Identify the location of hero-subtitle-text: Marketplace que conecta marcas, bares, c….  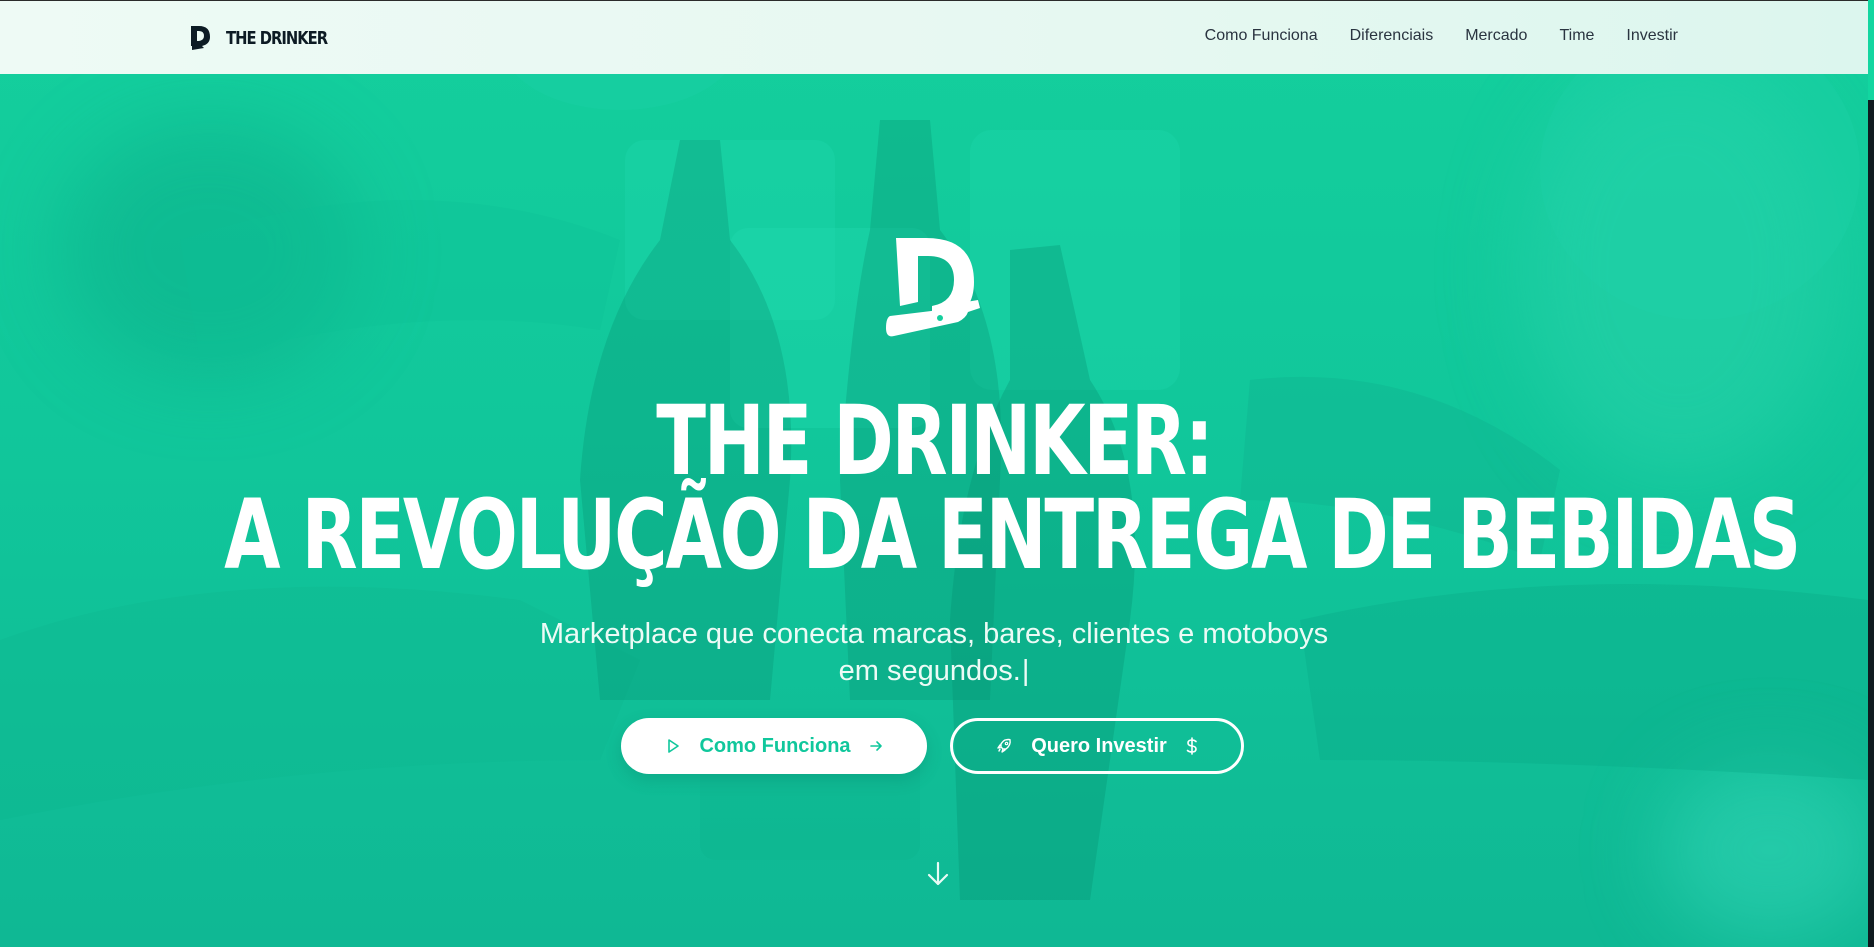
(934, 652).